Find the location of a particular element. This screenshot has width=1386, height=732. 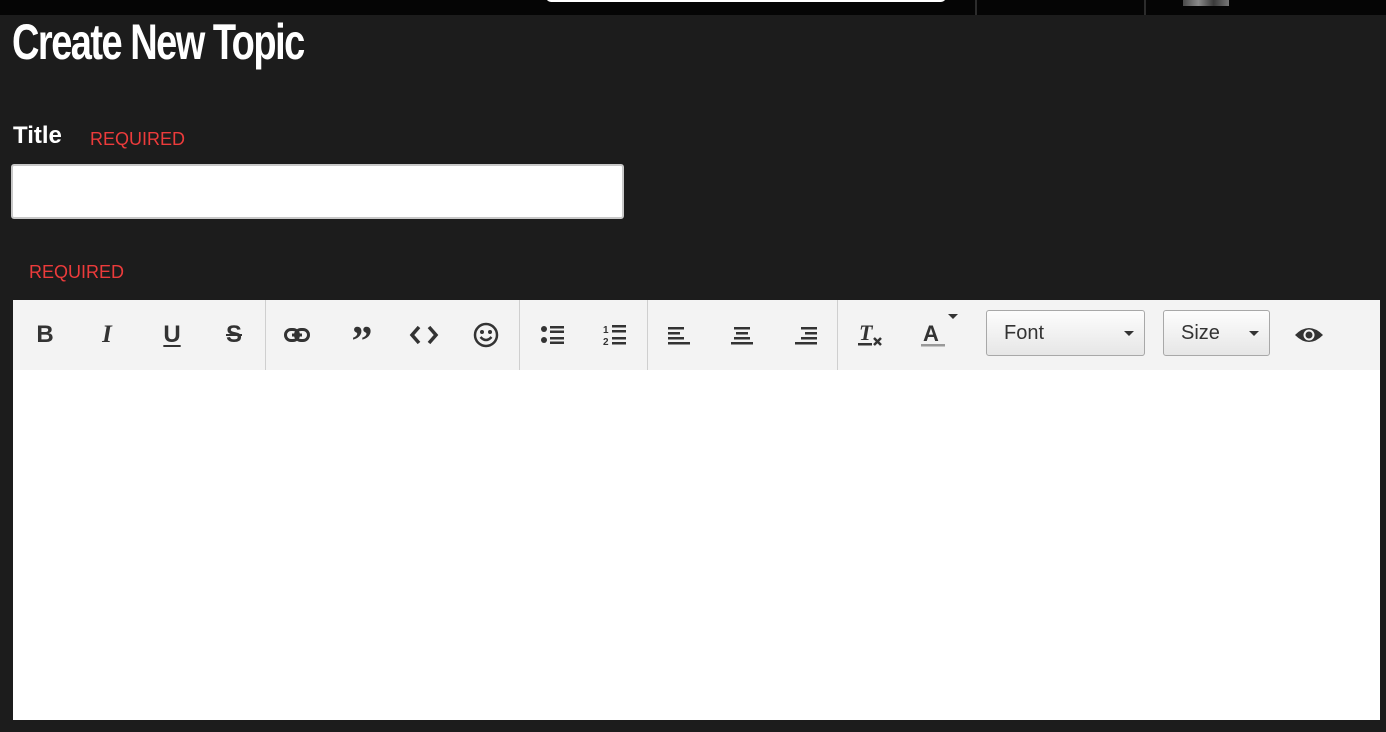

align-center-icon is located at coordinates (742, 336).